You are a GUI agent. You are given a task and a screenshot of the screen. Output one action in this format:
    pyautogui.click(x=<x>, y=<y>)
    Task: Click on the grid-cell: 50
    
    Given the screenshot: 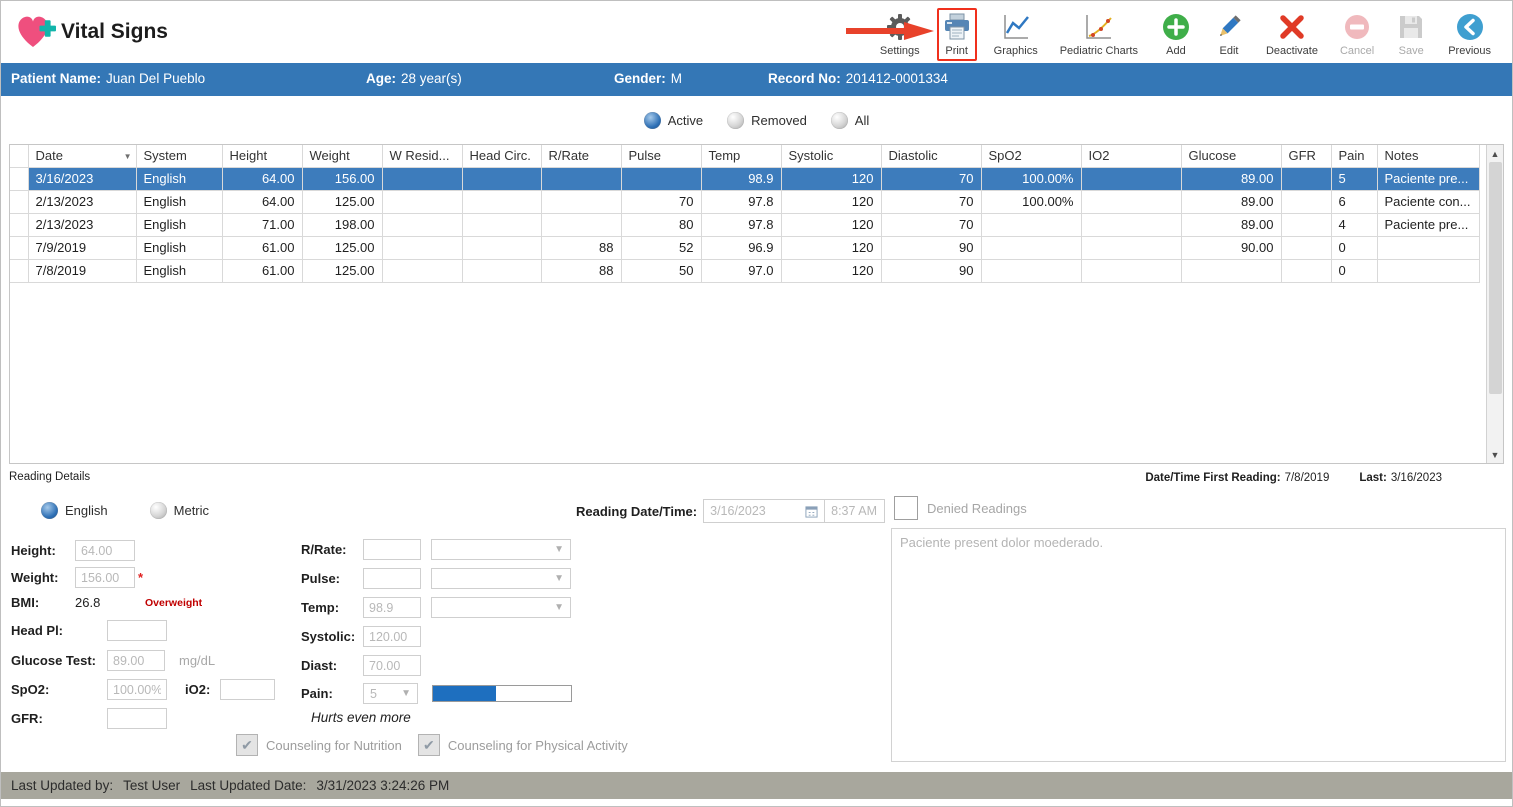 What is the action you would take?
    pyautogui.click(x=661, y=271)
    